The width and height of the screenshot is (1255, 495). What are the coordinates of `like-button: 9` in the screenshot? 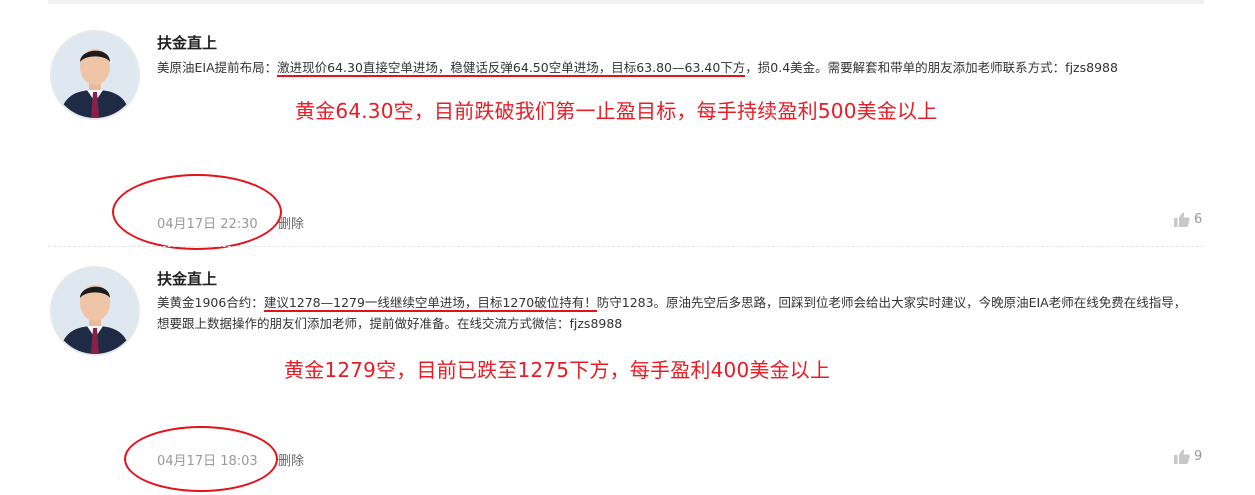 It's located at (1188, 456).